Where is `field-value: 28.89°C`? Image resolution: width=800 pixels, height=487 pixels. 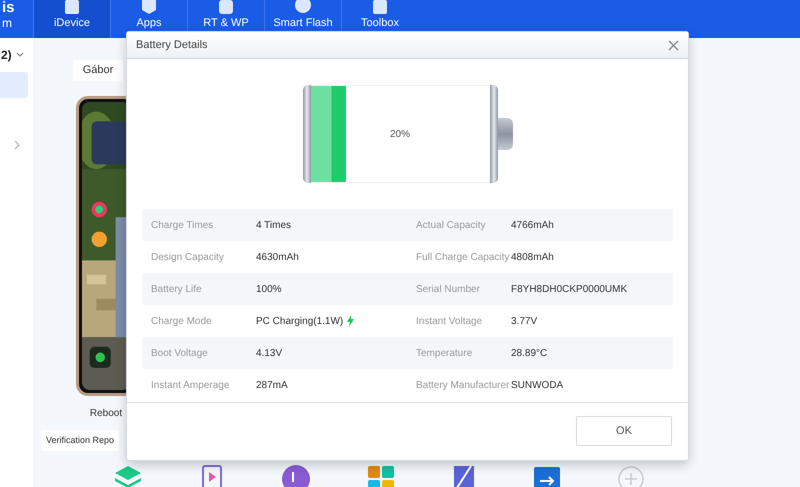
field-value: 28.89°C is located at coordinates (529, 353).